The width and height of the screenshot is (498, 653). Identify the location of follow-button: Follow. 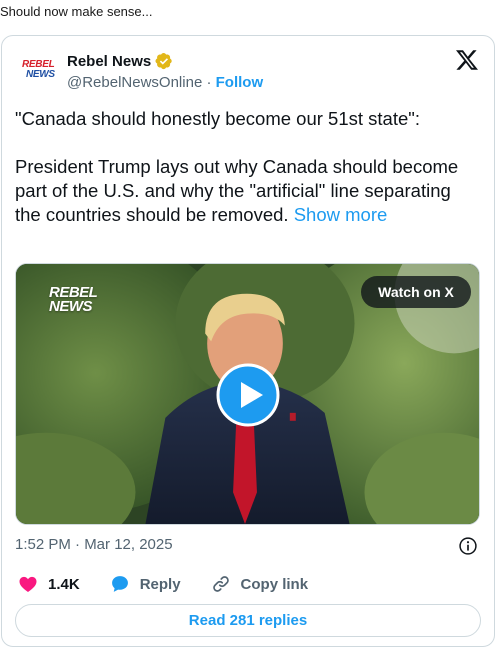
(240, 82).